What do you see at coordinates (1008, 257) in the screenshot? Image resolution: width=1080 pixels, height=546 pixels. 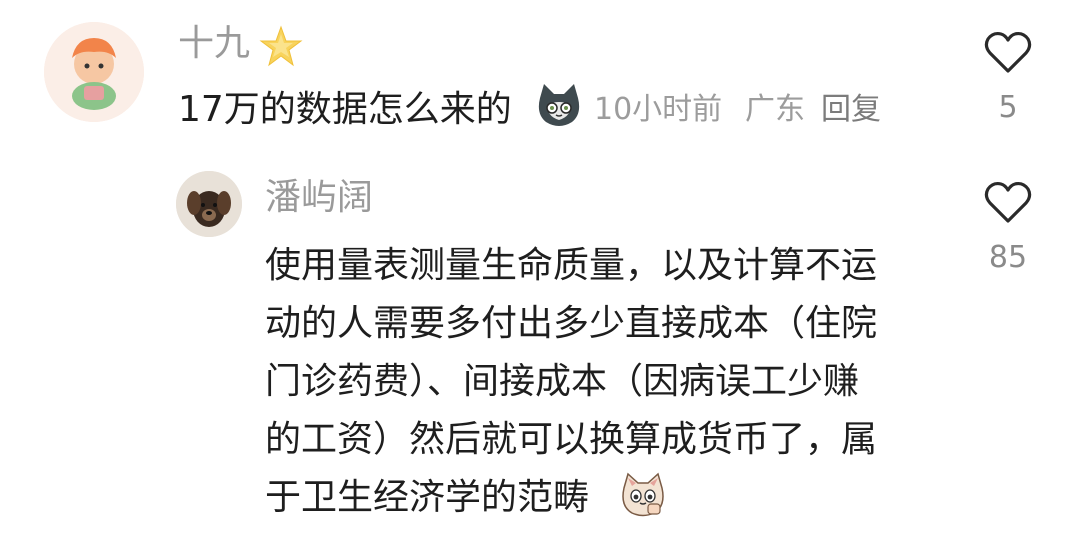 I see `like-count: 85` at bounding box center [1008, 257].